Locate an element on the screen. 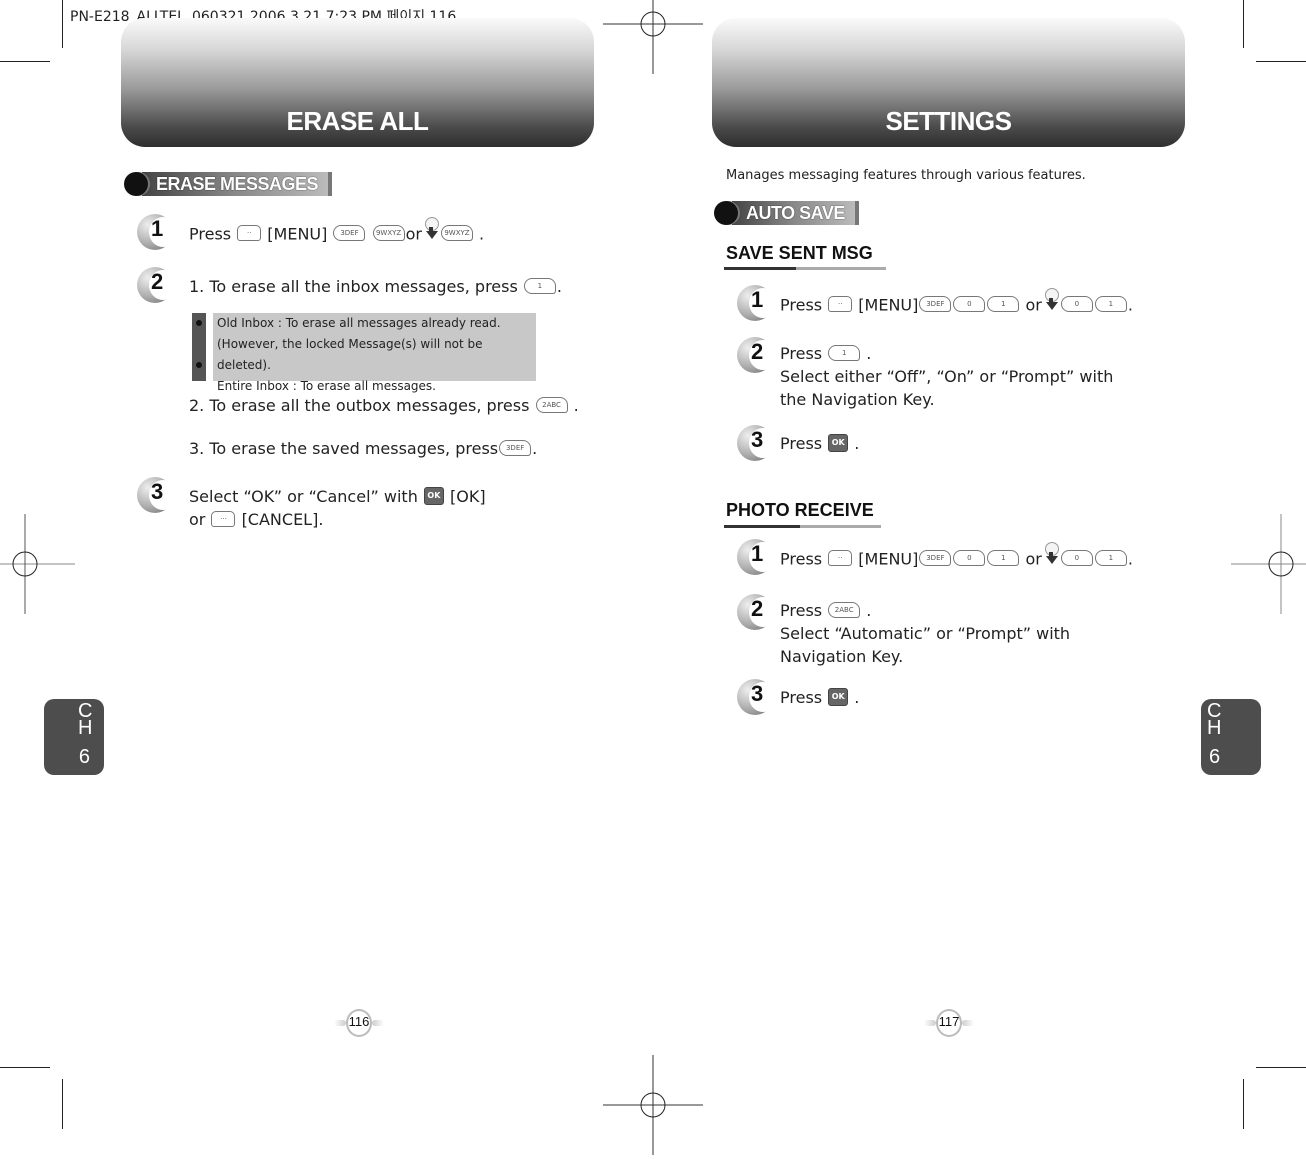 Image resolution: width=1306 pixels, height=1159 pixels. chapter-banner-right: SETTINGS is located at coordinates (948, 82).